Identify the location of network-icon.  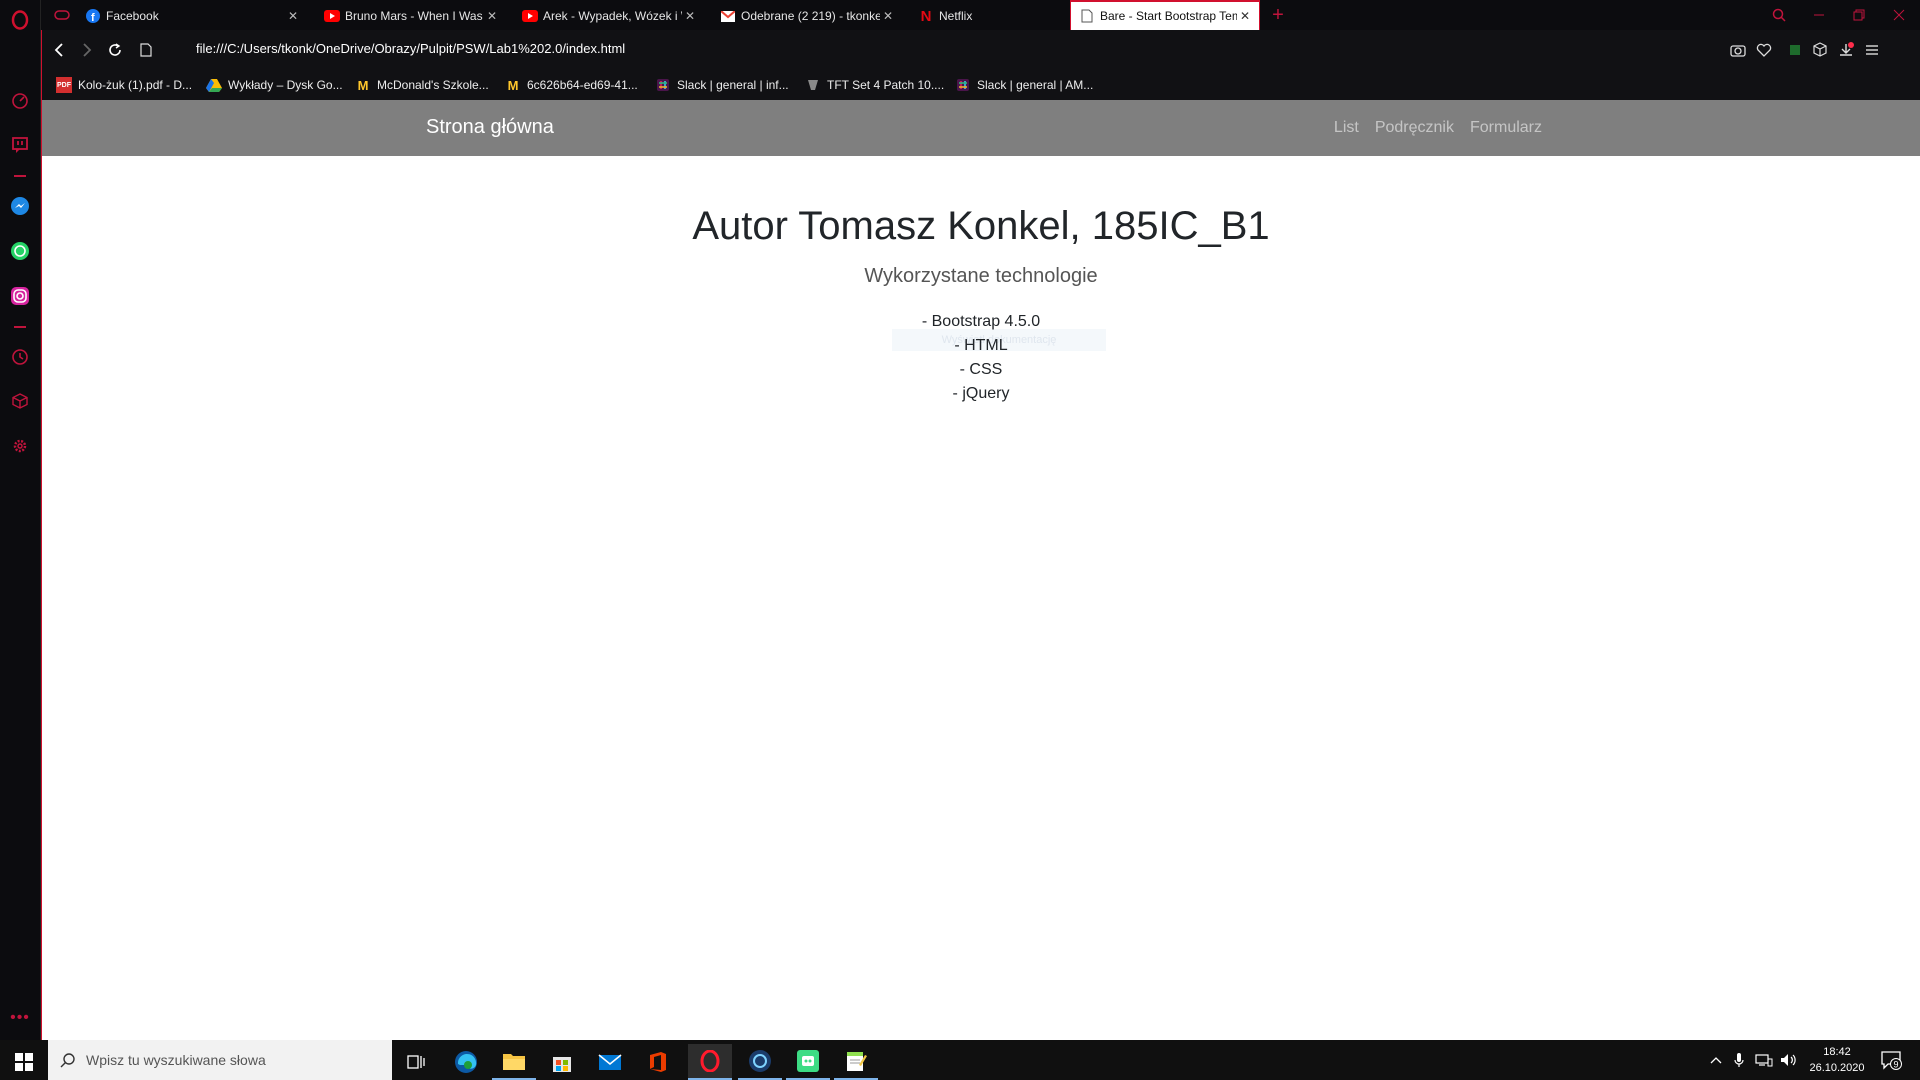
(1764, 1060).